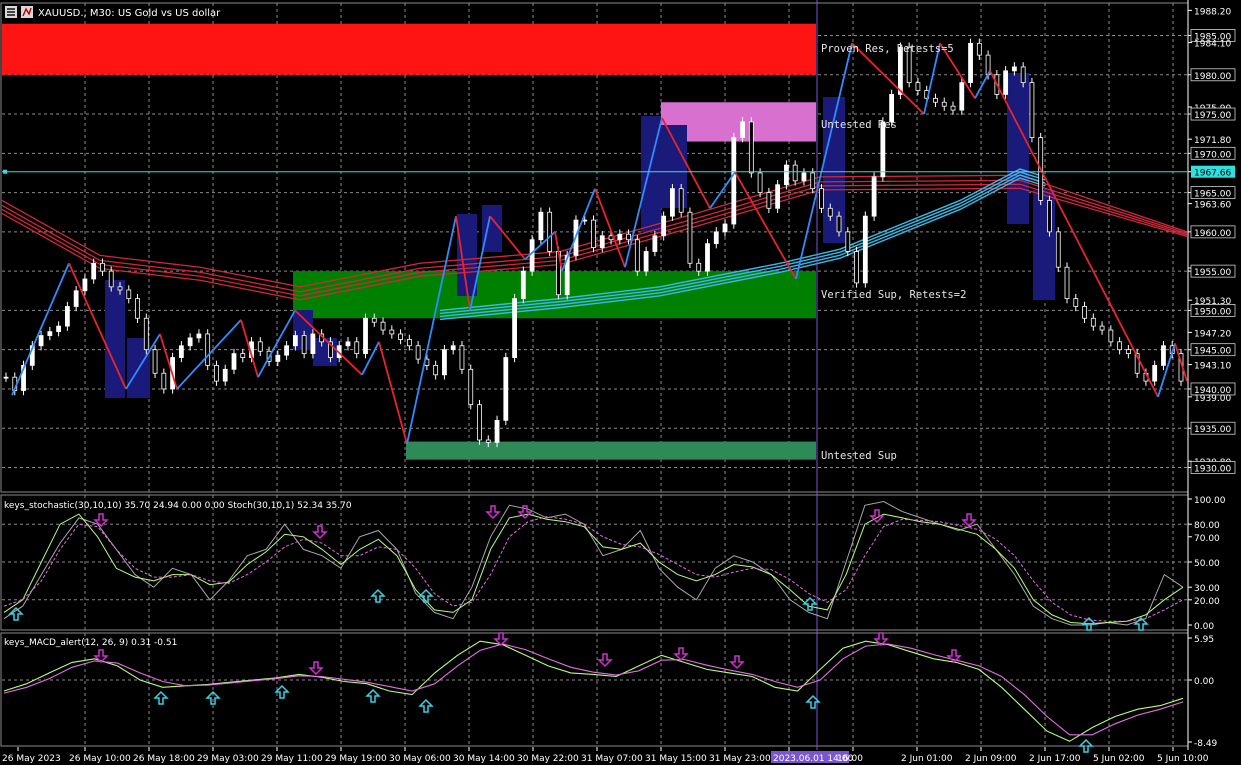 The height and width of the screenshot is (765, 1241). What do you see at coordinates (1212, 12) in the screenshot?
I see `price-tick-label: 1988.20` at bounding box center [1212, 12].